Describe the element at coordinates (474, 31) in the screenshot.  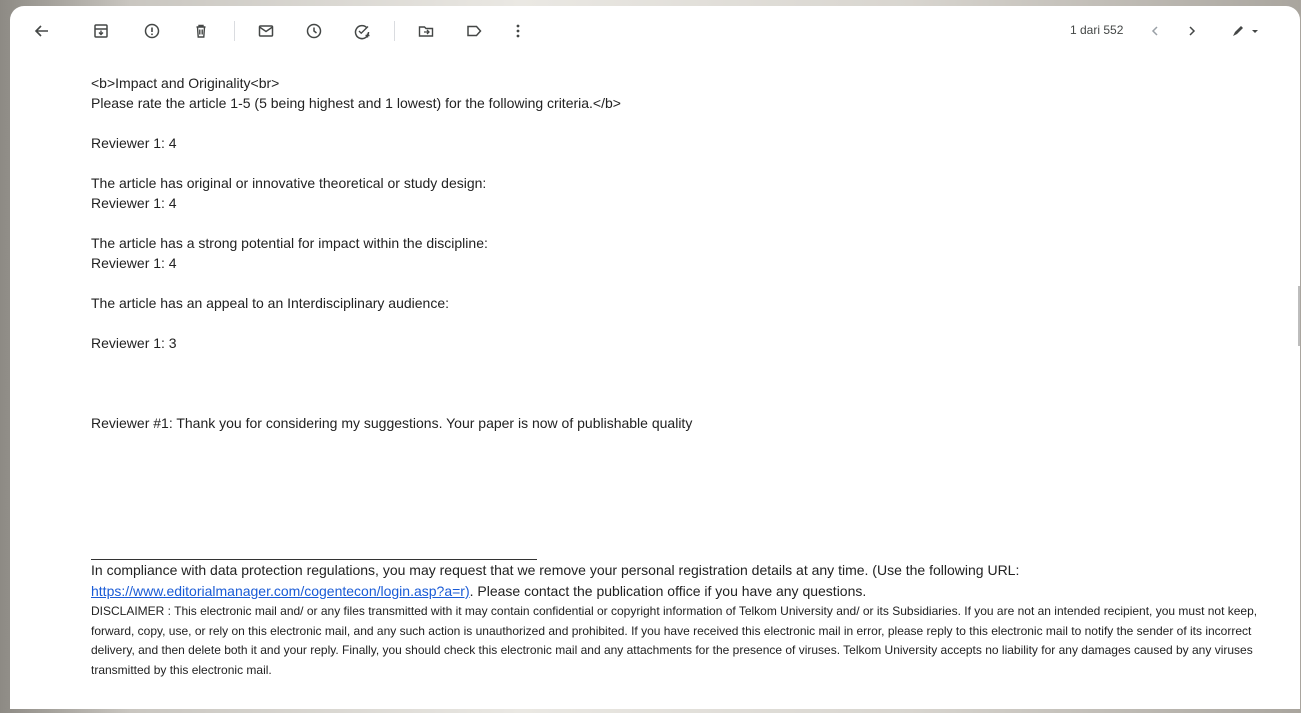
I see `label-icon` at that location.